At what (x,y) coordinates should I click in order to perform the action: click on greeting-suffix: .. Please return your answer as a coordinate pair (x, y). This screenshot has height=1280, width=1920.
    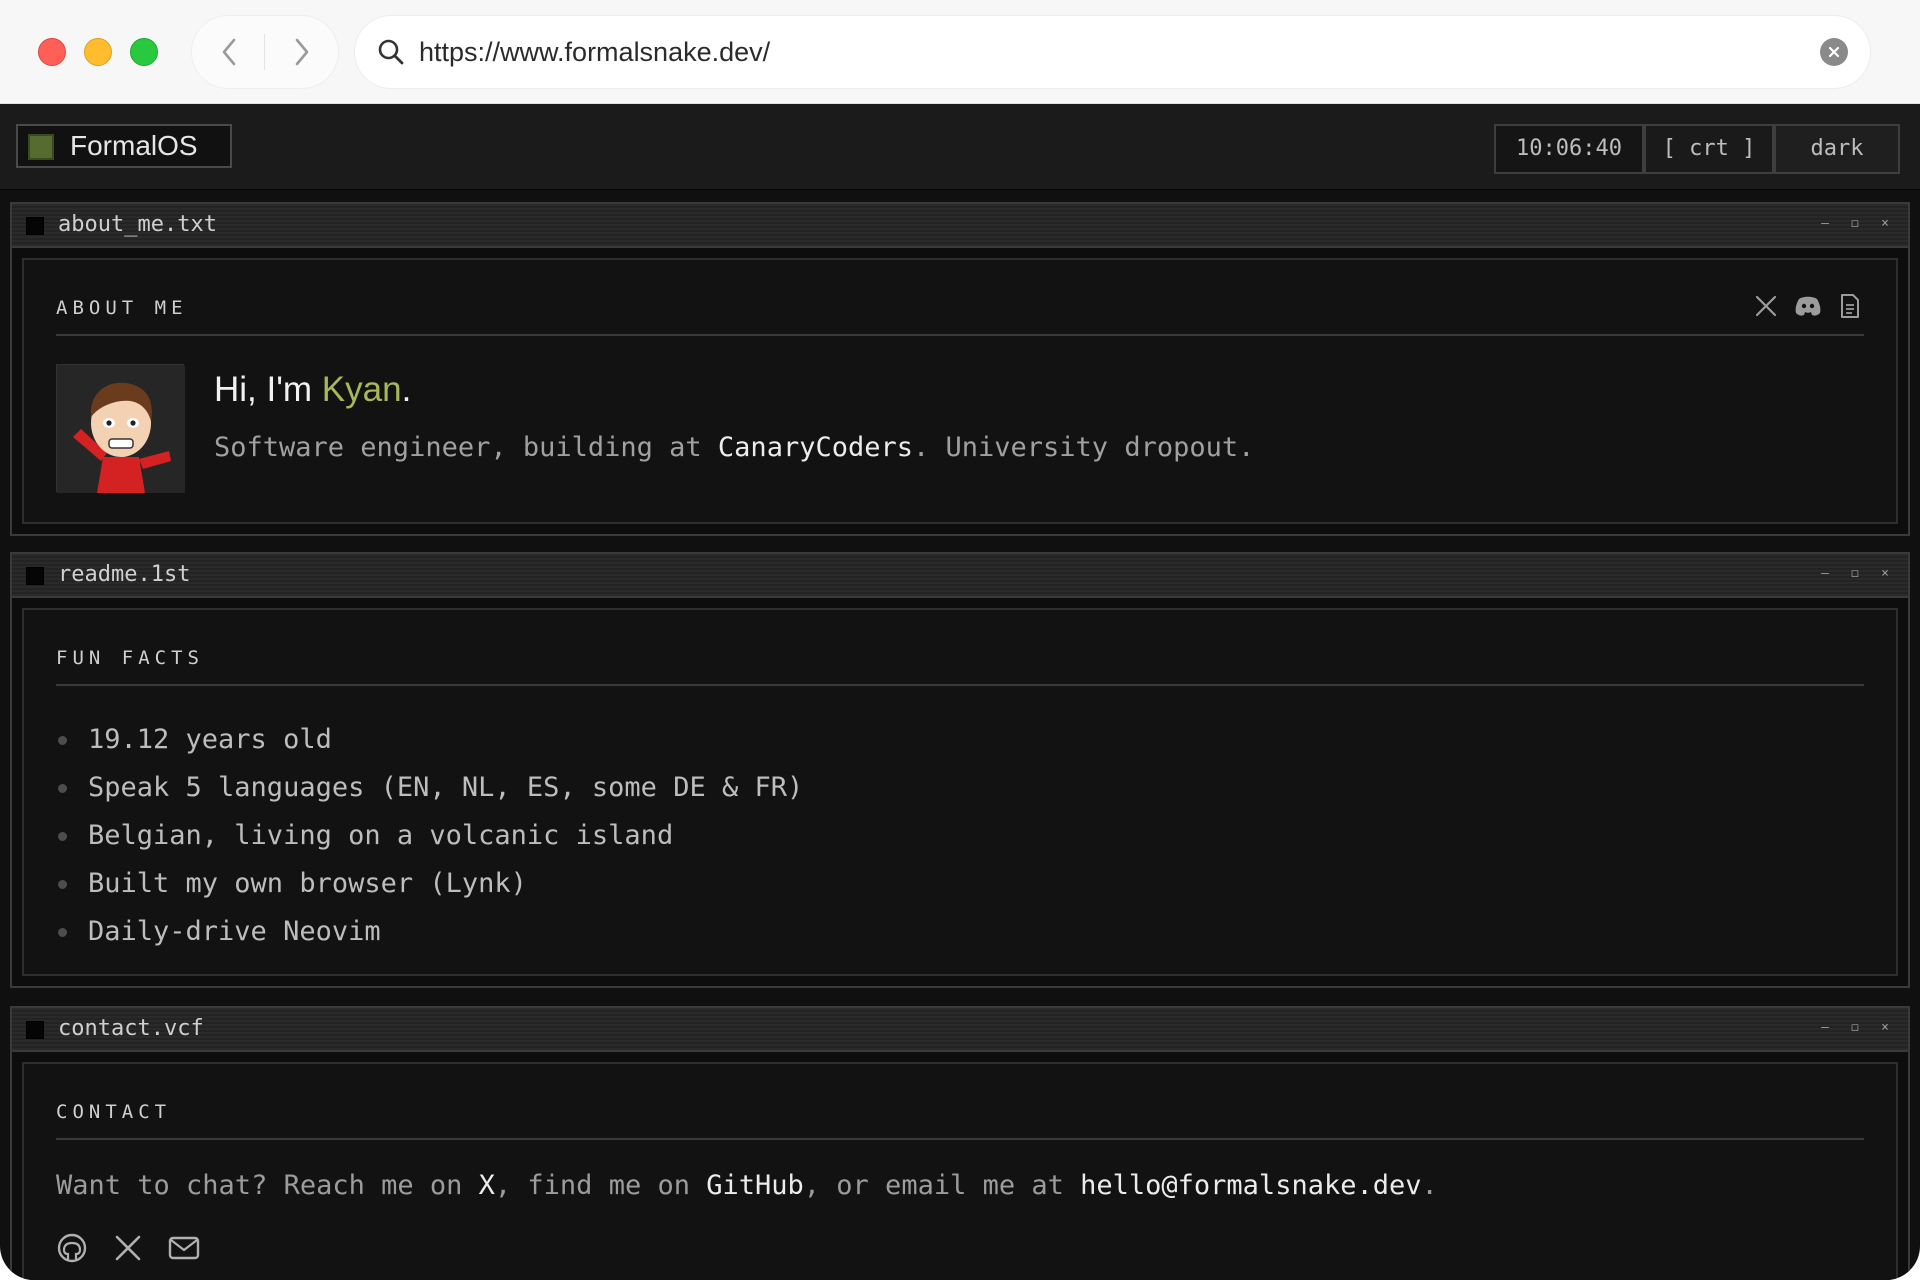
    Looking at the image, I should click on (406, 389).